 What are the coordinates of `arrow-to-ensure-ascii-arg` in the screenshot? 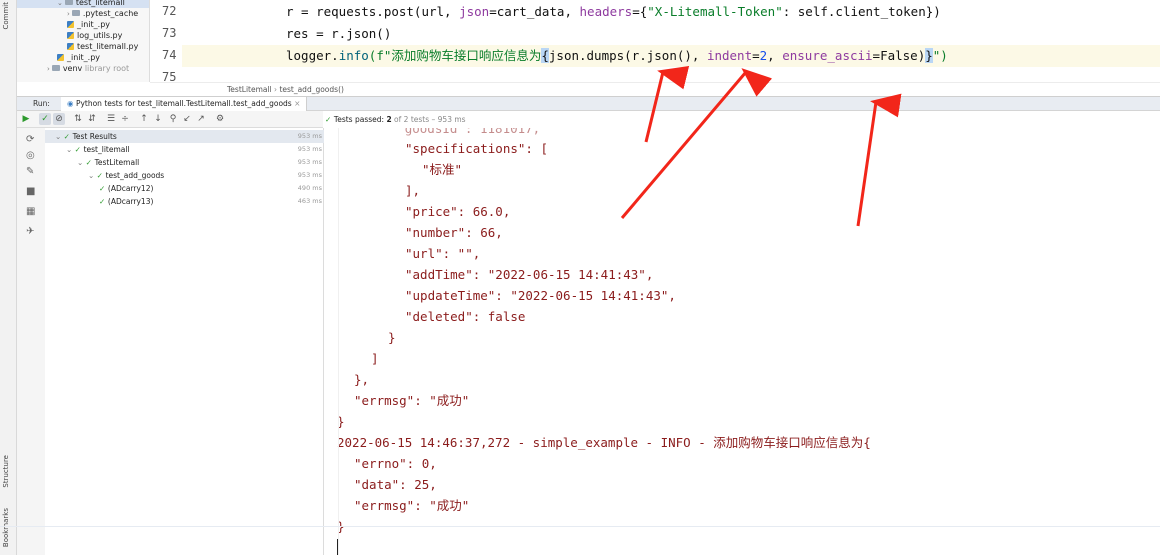 It's located at (879, 160).